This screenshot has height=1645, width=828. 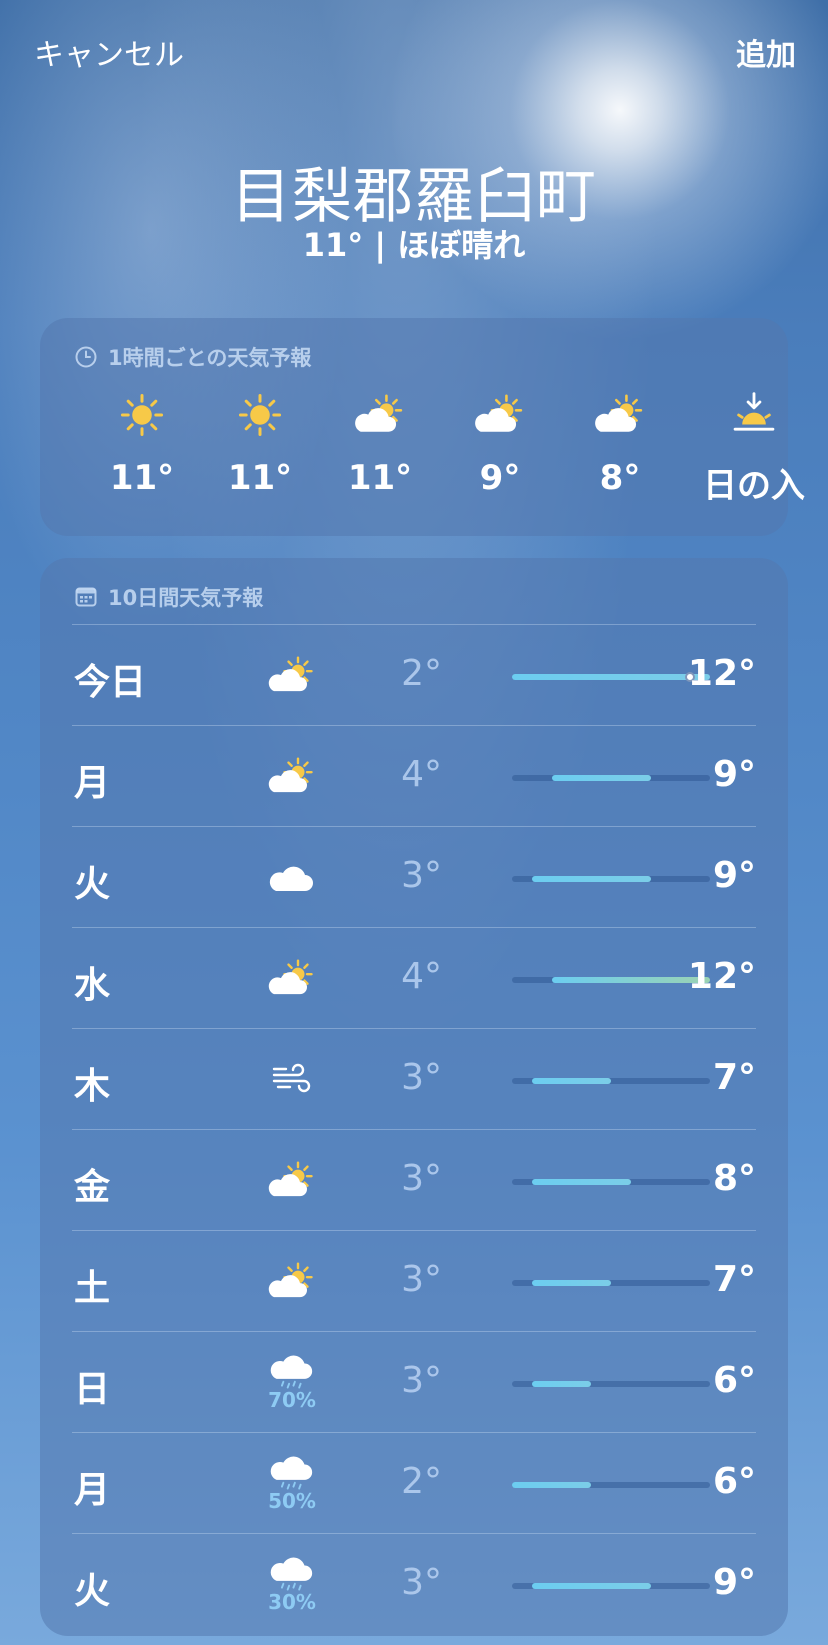 I want to click on daily-forecast-header: 10日間天気予報, so click(x=168, y=597).